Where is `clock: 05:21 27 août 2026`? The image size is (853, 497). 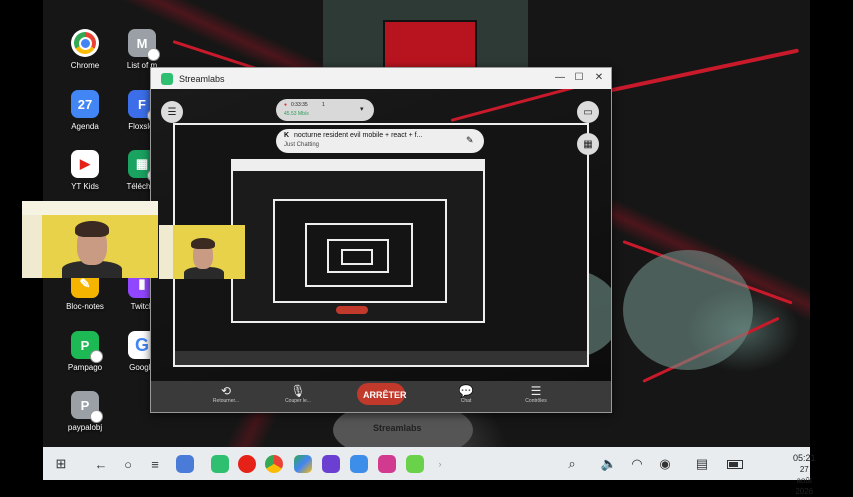 clock: 05:21 27 août 2026 is located at coordinates (804, 475).